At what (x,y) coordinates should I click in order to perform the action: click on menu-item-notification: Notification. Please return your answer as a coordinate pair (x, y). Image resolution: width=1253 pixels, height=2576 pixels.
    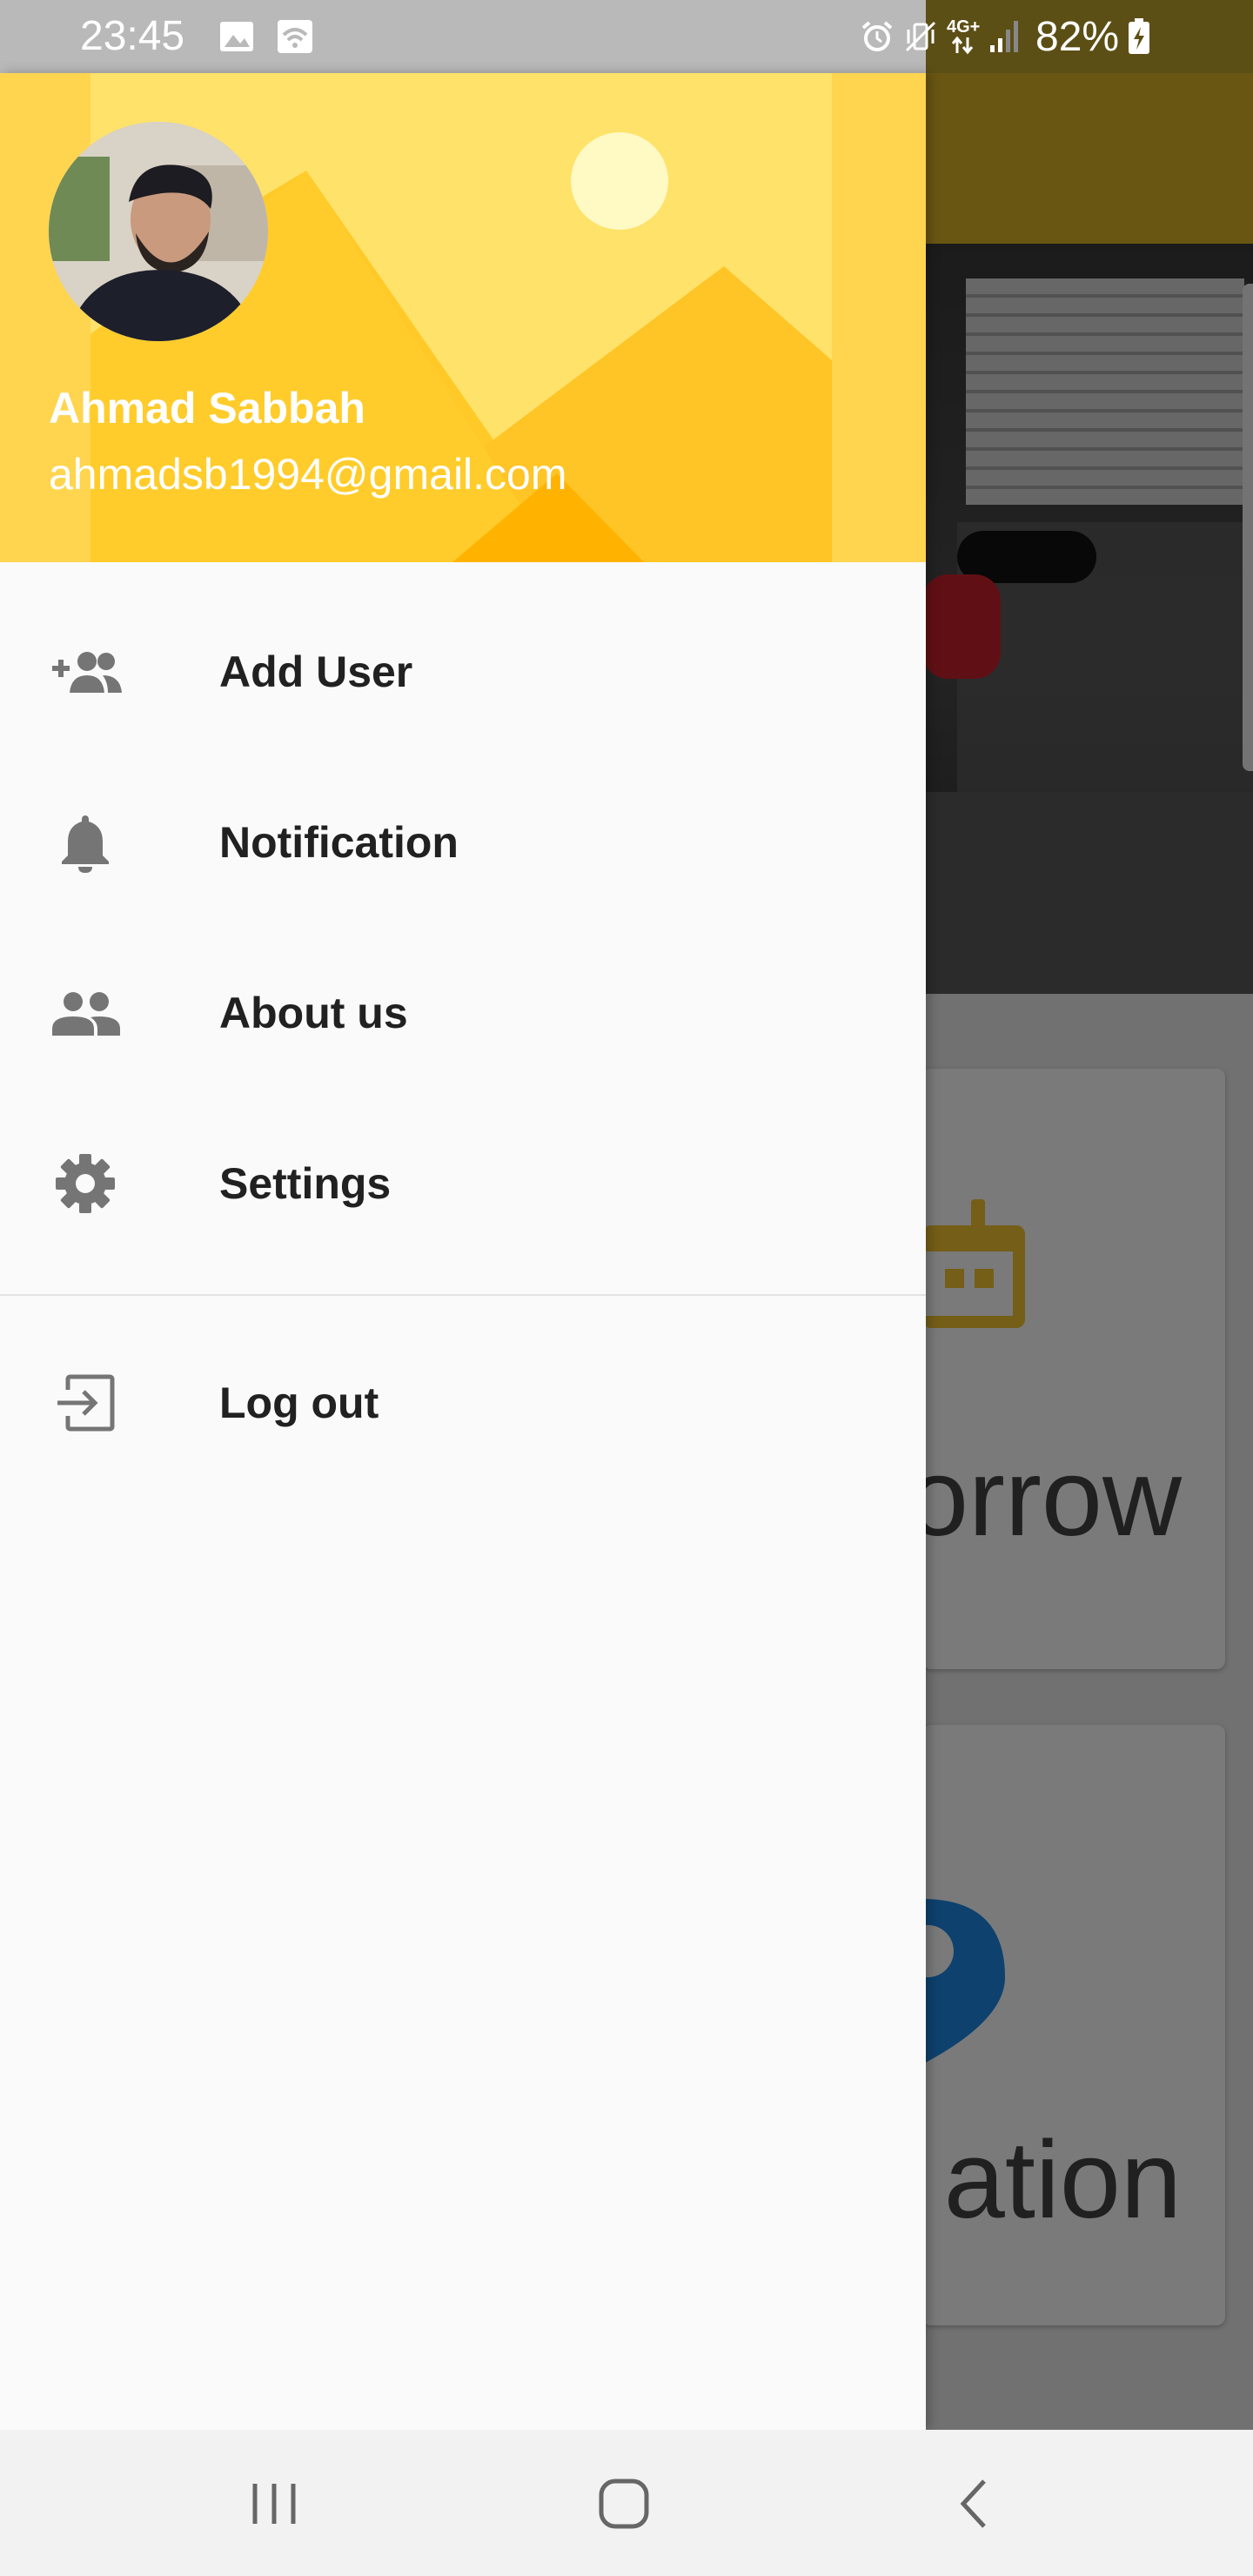
    Looking at the image, I should click on (463, 843).